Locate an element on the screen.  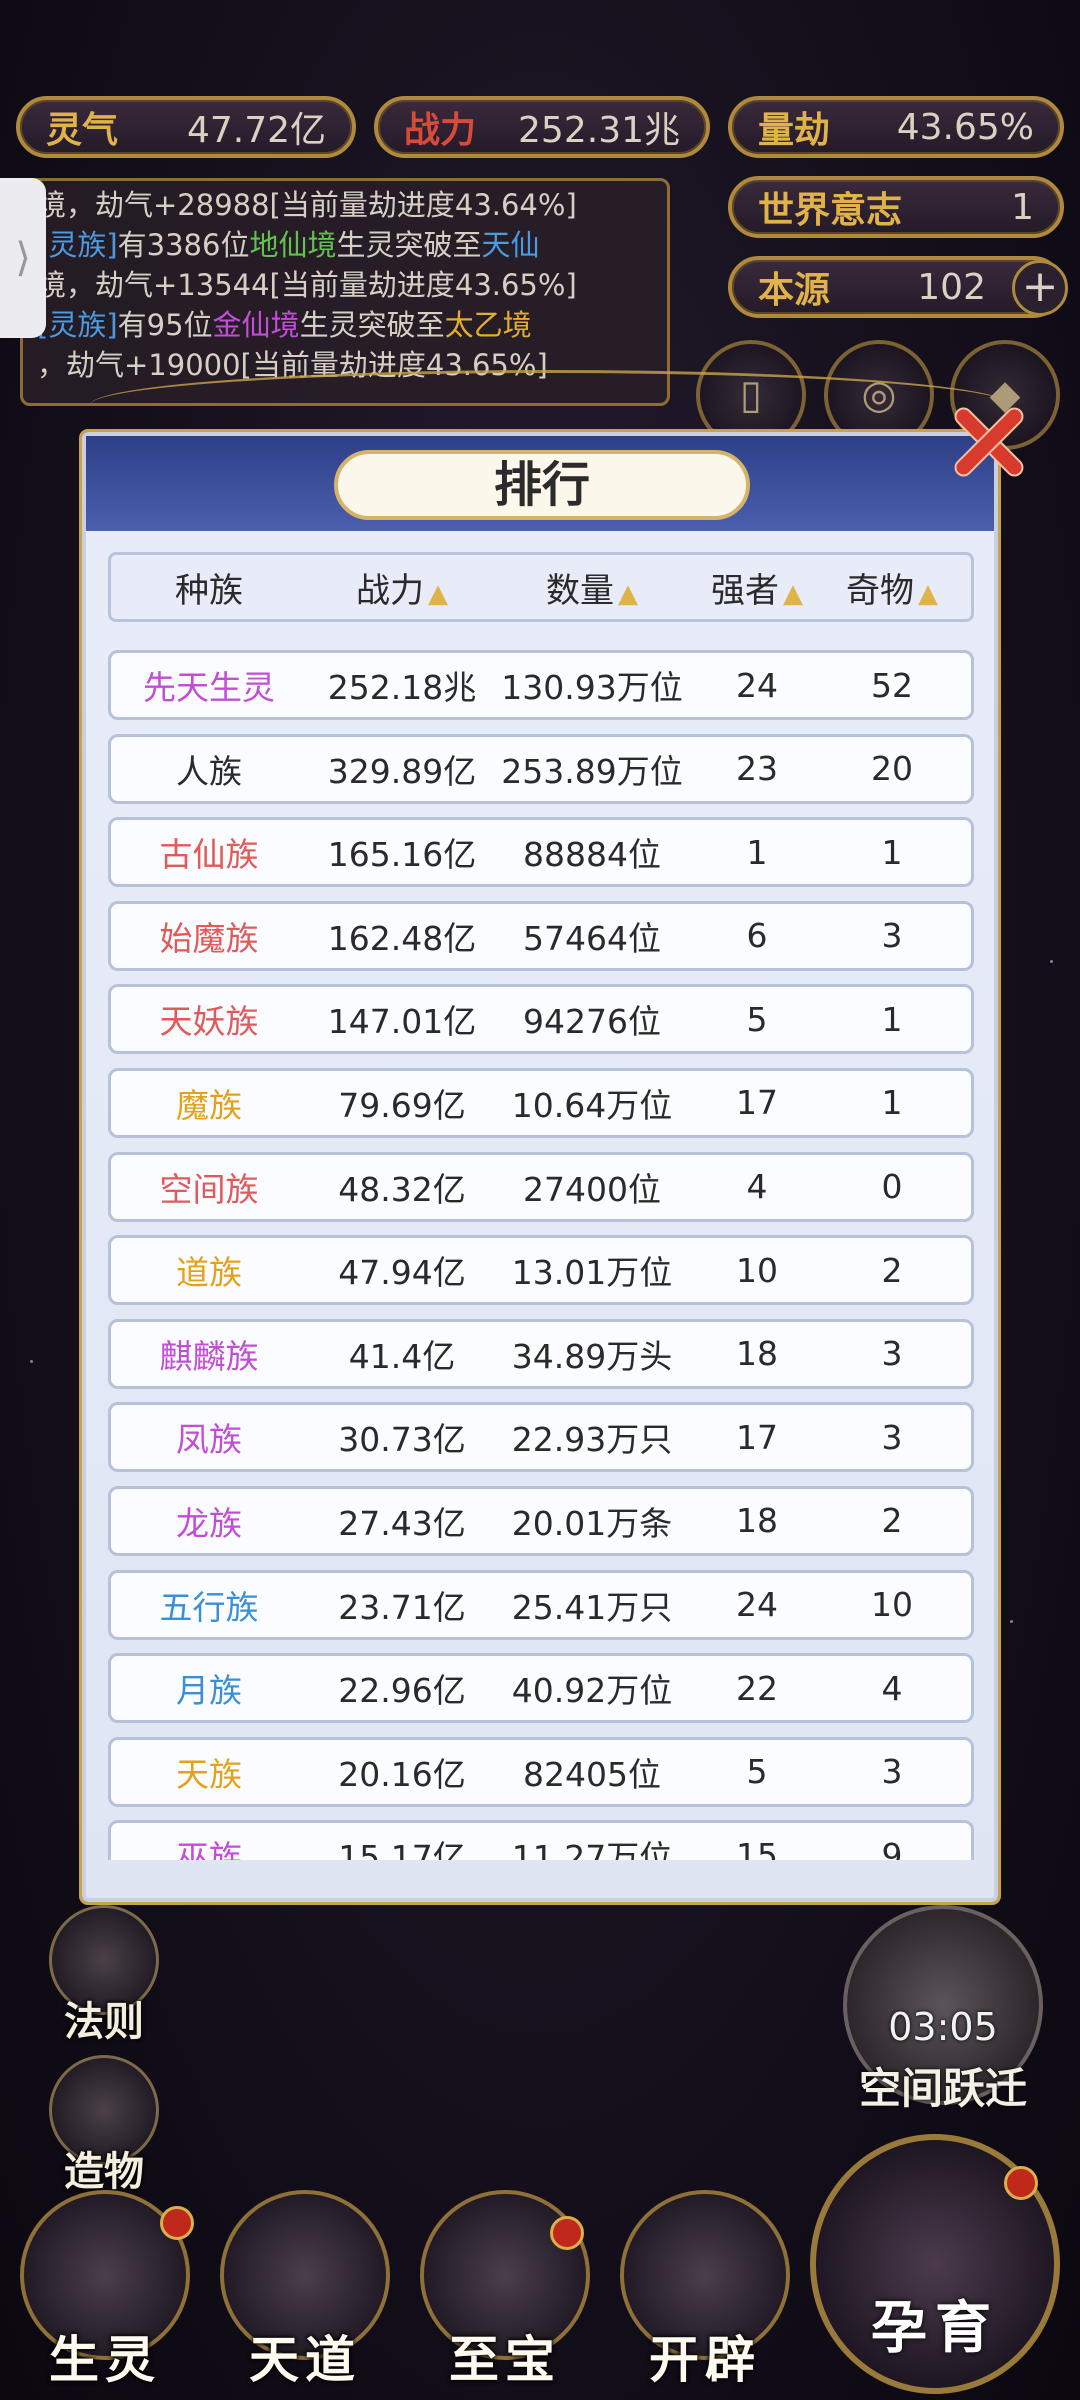
power-cell: 20.16亿 is located at coordinates (402, 1774).